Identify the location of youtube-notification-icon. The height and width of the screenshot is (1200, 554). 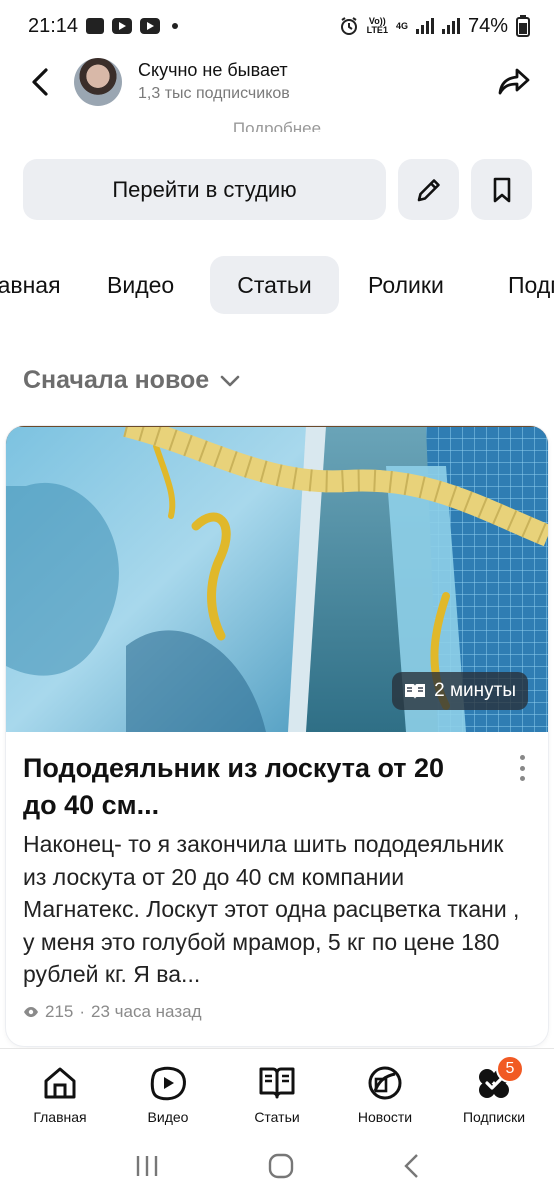
(122, 26).